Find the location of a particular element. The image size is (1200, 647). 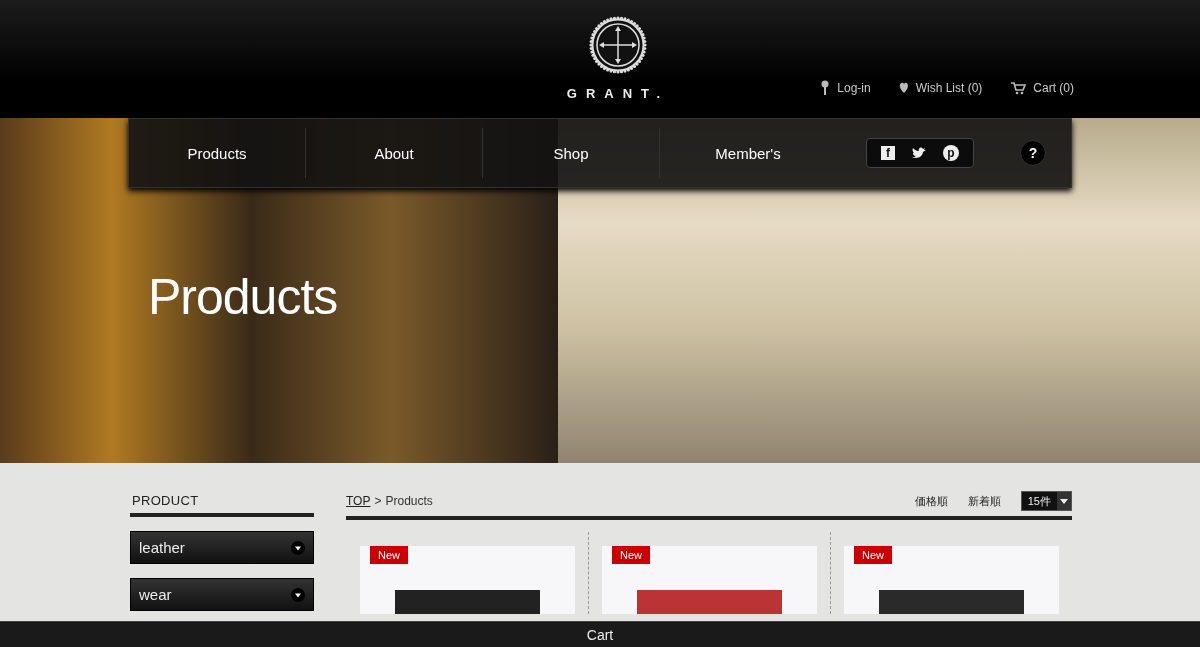

caret-icon is located at coordinates (1064, 501).